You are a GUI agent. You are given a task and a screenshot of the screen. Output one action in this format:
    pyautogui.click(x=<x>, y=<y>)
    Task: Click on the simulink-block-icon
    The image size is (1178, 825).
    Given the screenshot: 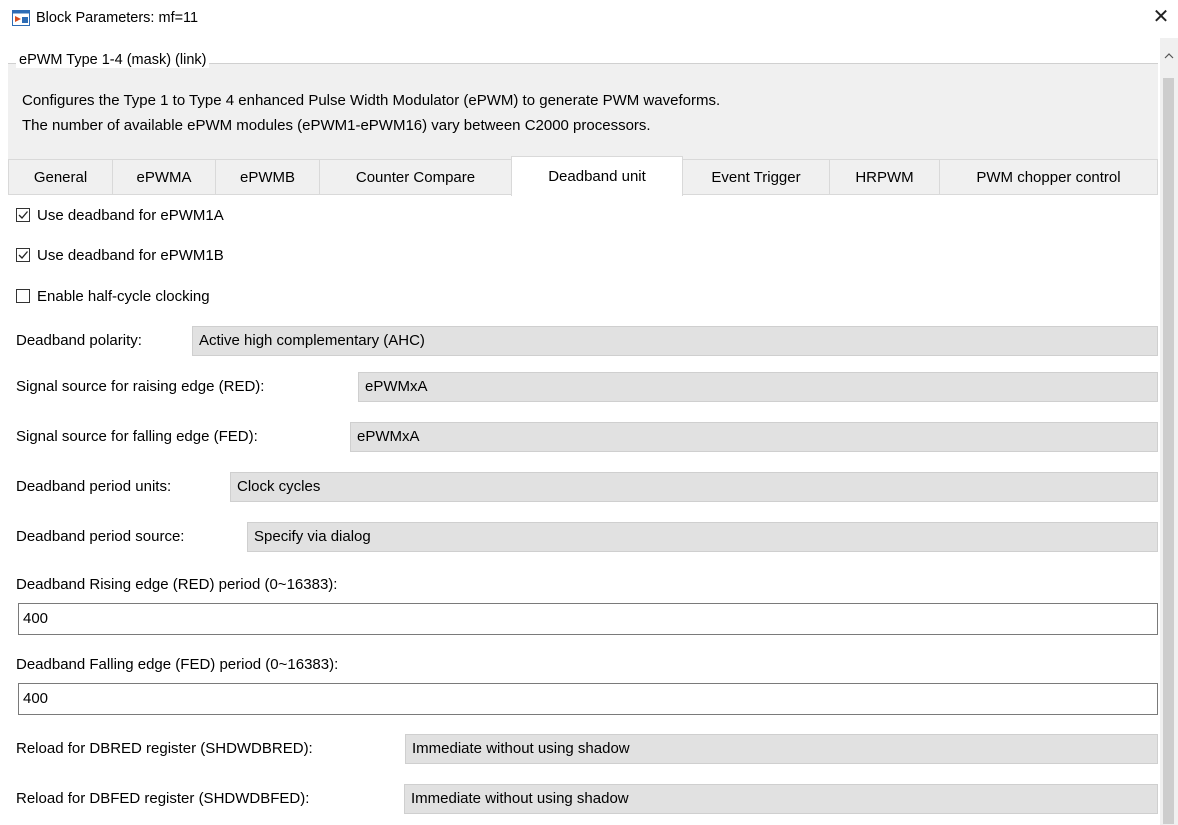 What is the action you would take?
    pyautogui.click(x=21, y=18)
    